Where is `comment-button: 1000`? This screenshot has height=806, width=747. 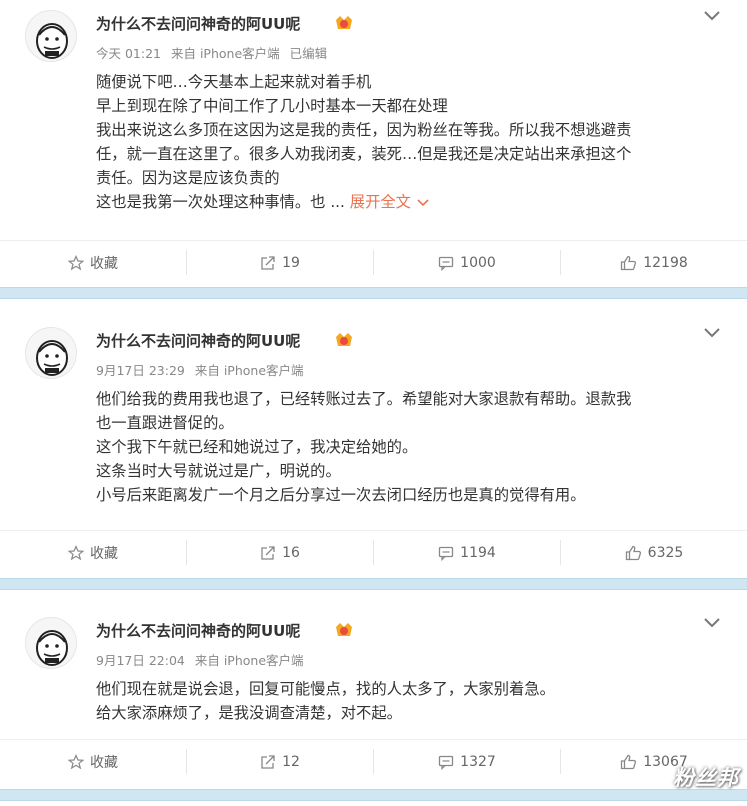
comment-button: 1000 is located at coordinates (466, 262).